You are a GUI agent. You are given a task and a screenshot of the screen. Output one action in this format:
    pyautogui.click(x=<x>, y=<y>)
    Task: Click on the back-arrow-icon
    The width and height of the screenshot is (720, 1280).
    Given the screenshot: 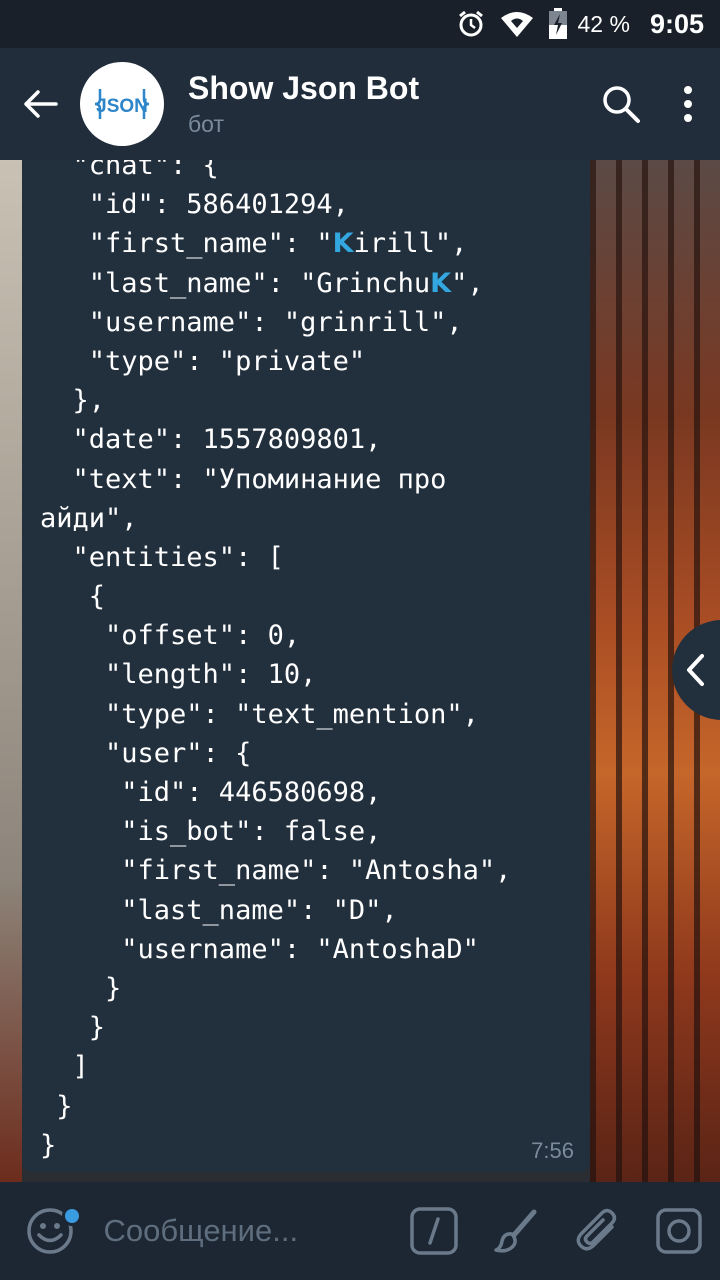 What is the action you would take?
    pyautogui.click(x=41, y=104)
    